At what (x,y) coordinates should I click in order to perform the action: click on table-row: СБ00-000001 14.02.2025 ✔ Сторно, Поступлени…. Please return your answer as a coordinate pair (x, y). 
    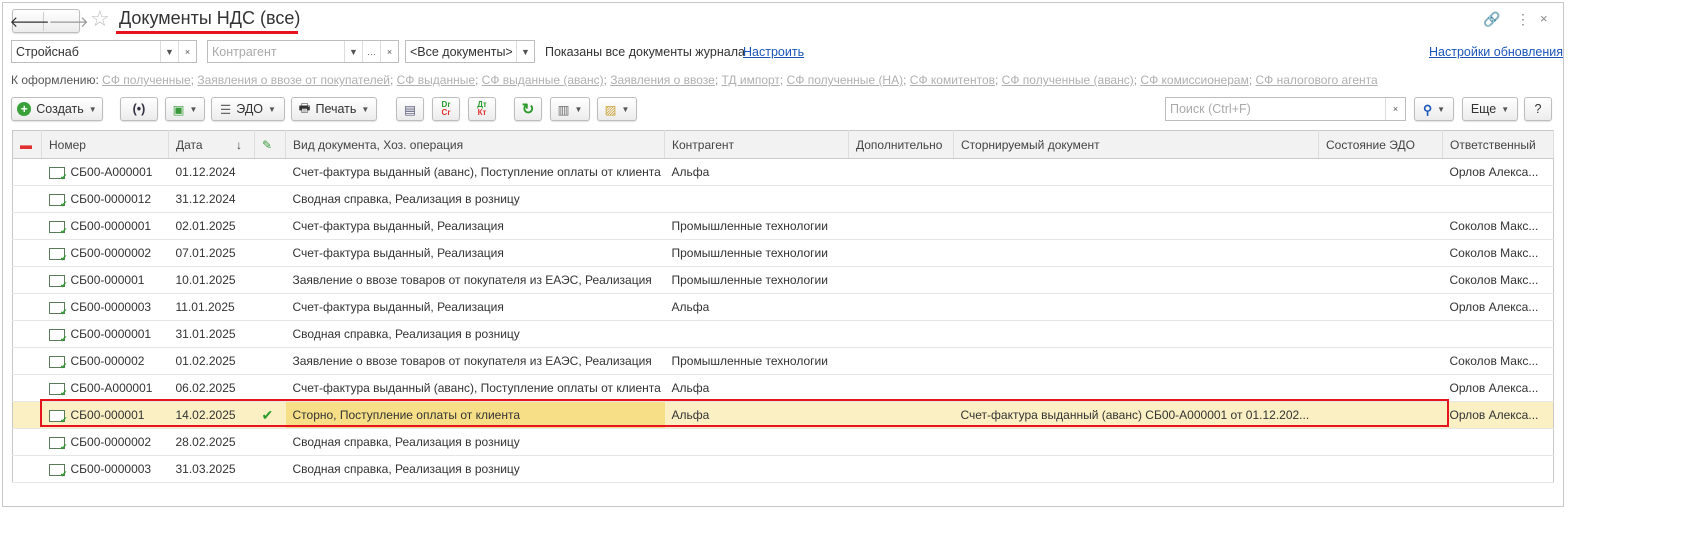
    Looking at the image, I should click on (783, 415).